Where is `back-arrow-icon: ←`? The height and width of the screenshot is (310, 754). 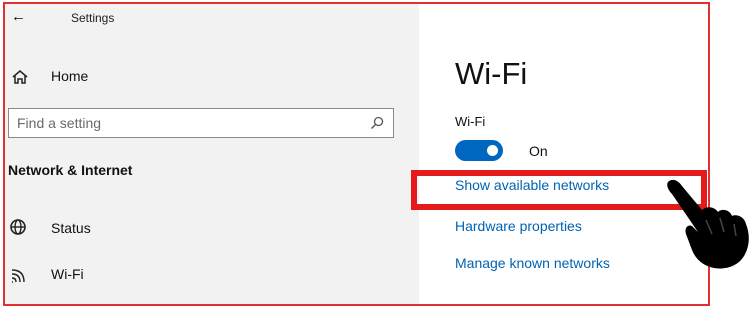 back-arrow-icon: ← is located at coordinates (18, 16).